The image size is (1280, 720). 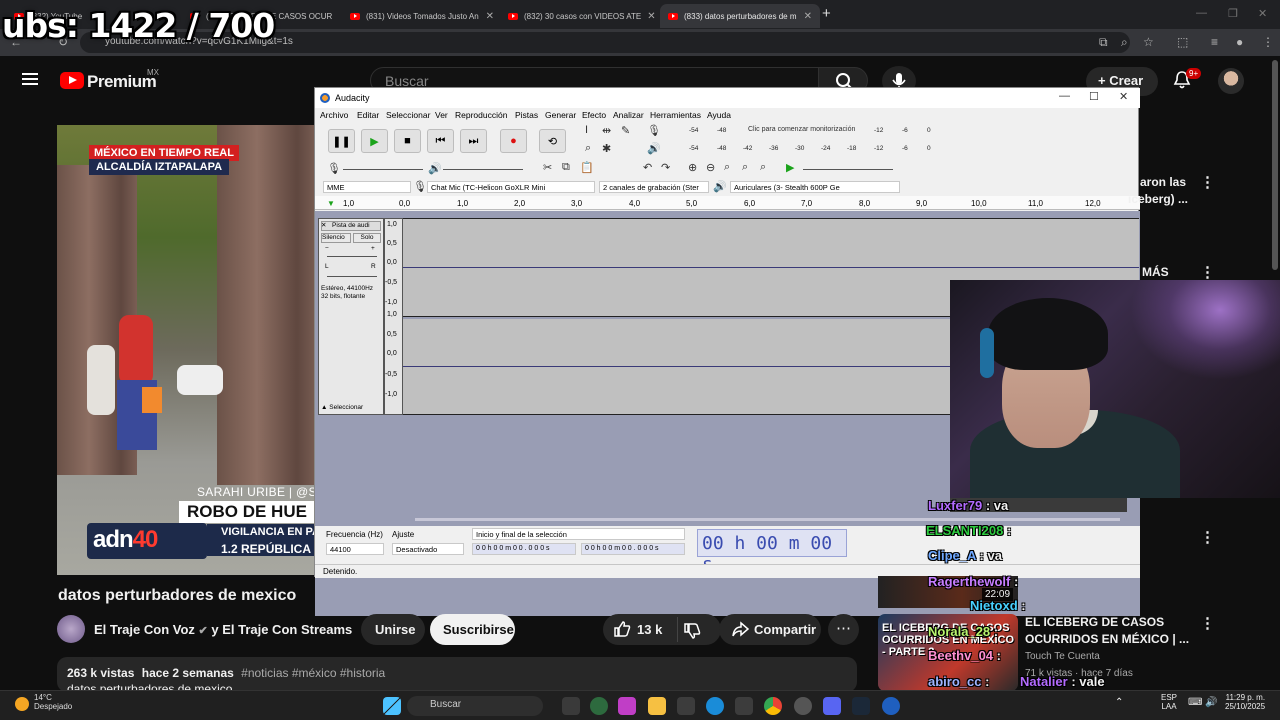 What do you see at coordinates (513, 141) in the screenshot?
I see `record-button: ●` at bounding box center [513, 141].